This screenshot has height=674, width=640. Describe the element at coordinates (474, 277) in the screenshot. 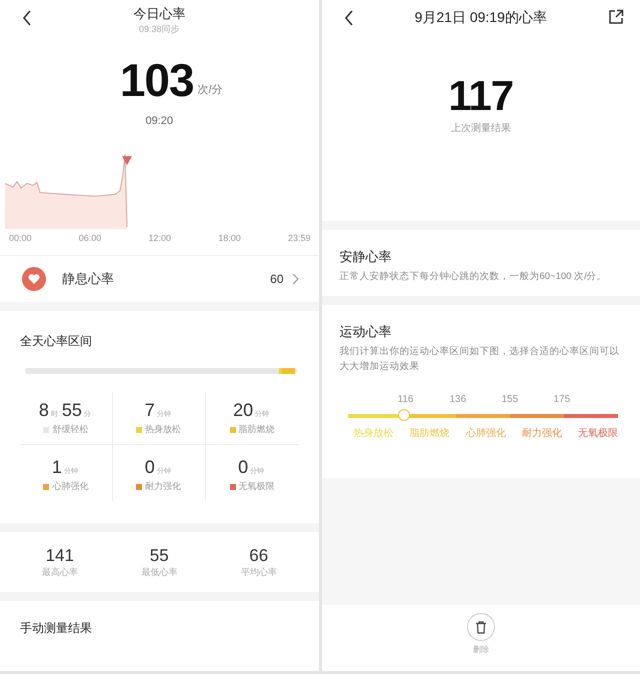

I see `section-description: 正常人安静状态下每分钟心跳的次数，一般为60~100 次/分。` at that location.